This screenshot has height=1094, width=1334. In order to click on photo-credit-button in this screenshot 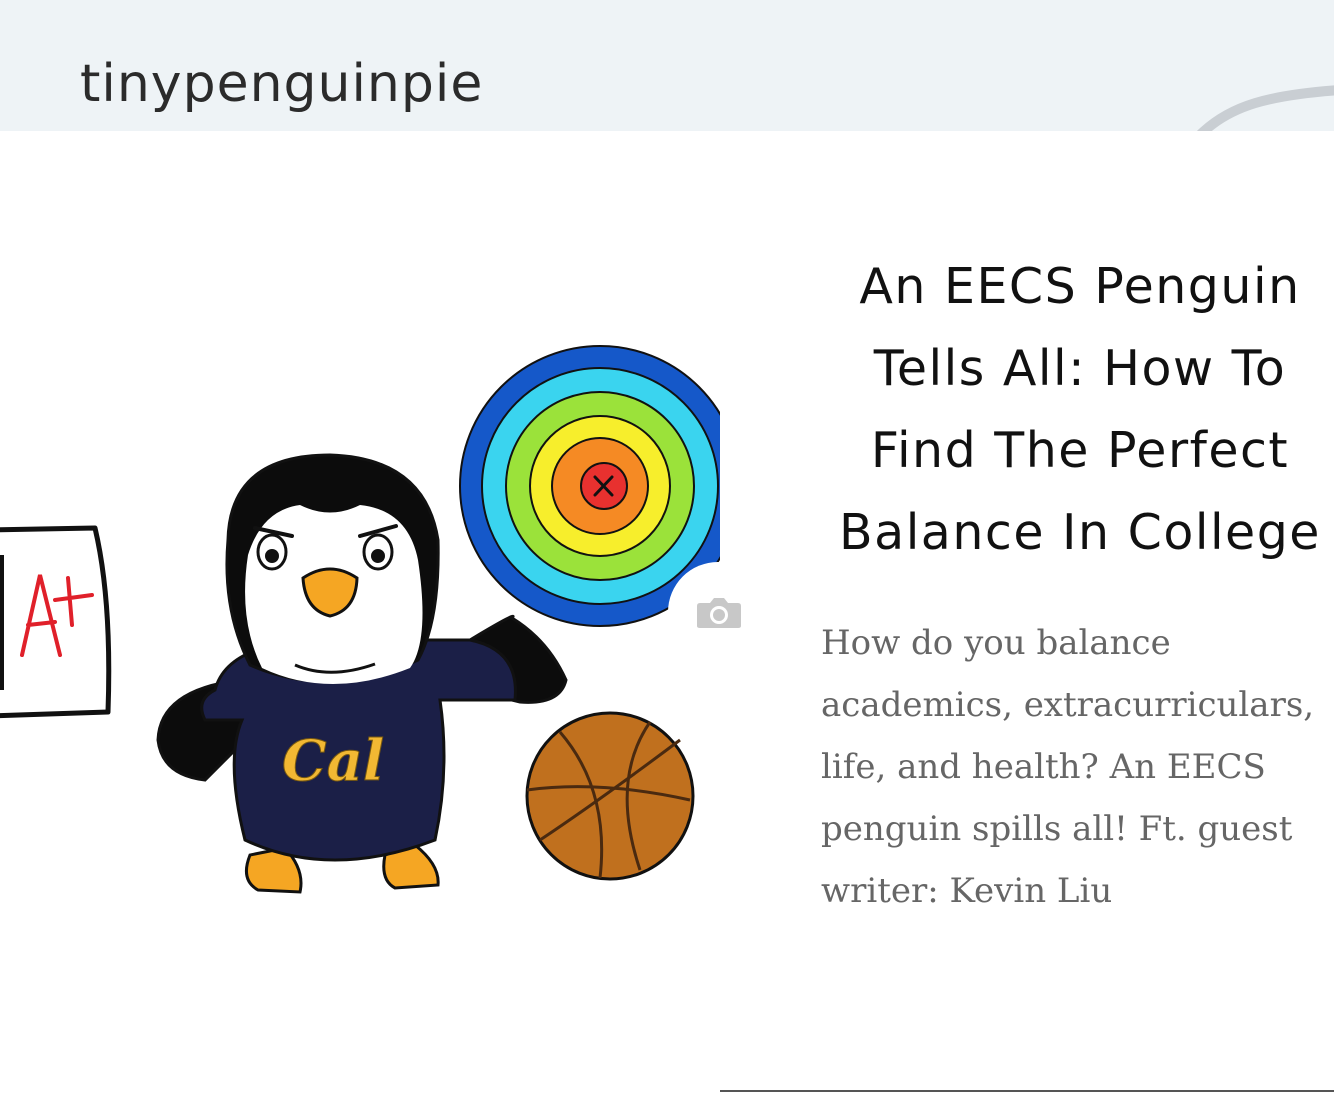, I will do `click(718, 612)`.